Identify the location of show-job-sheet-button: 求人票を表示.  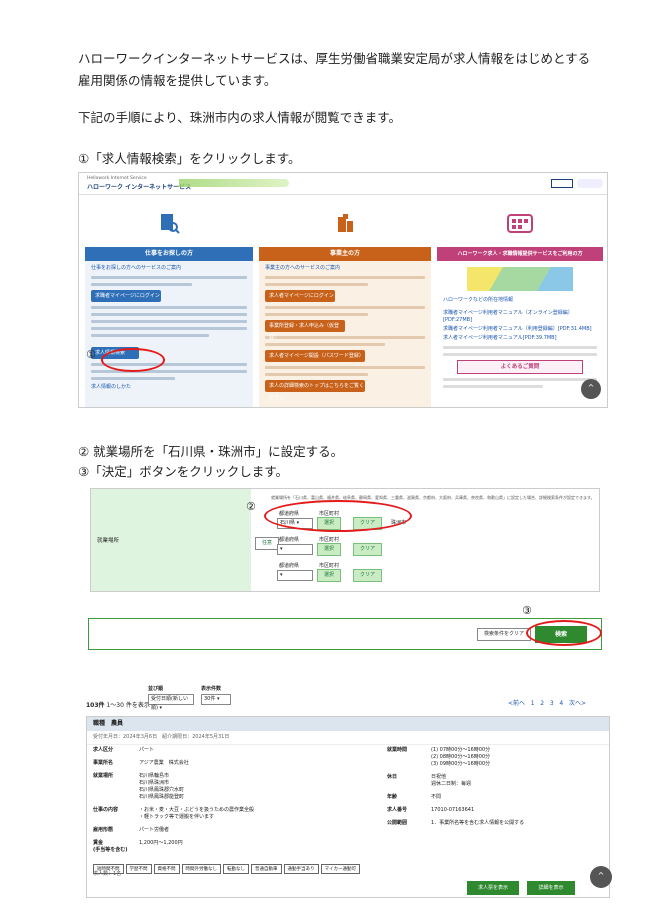
(493, 888).